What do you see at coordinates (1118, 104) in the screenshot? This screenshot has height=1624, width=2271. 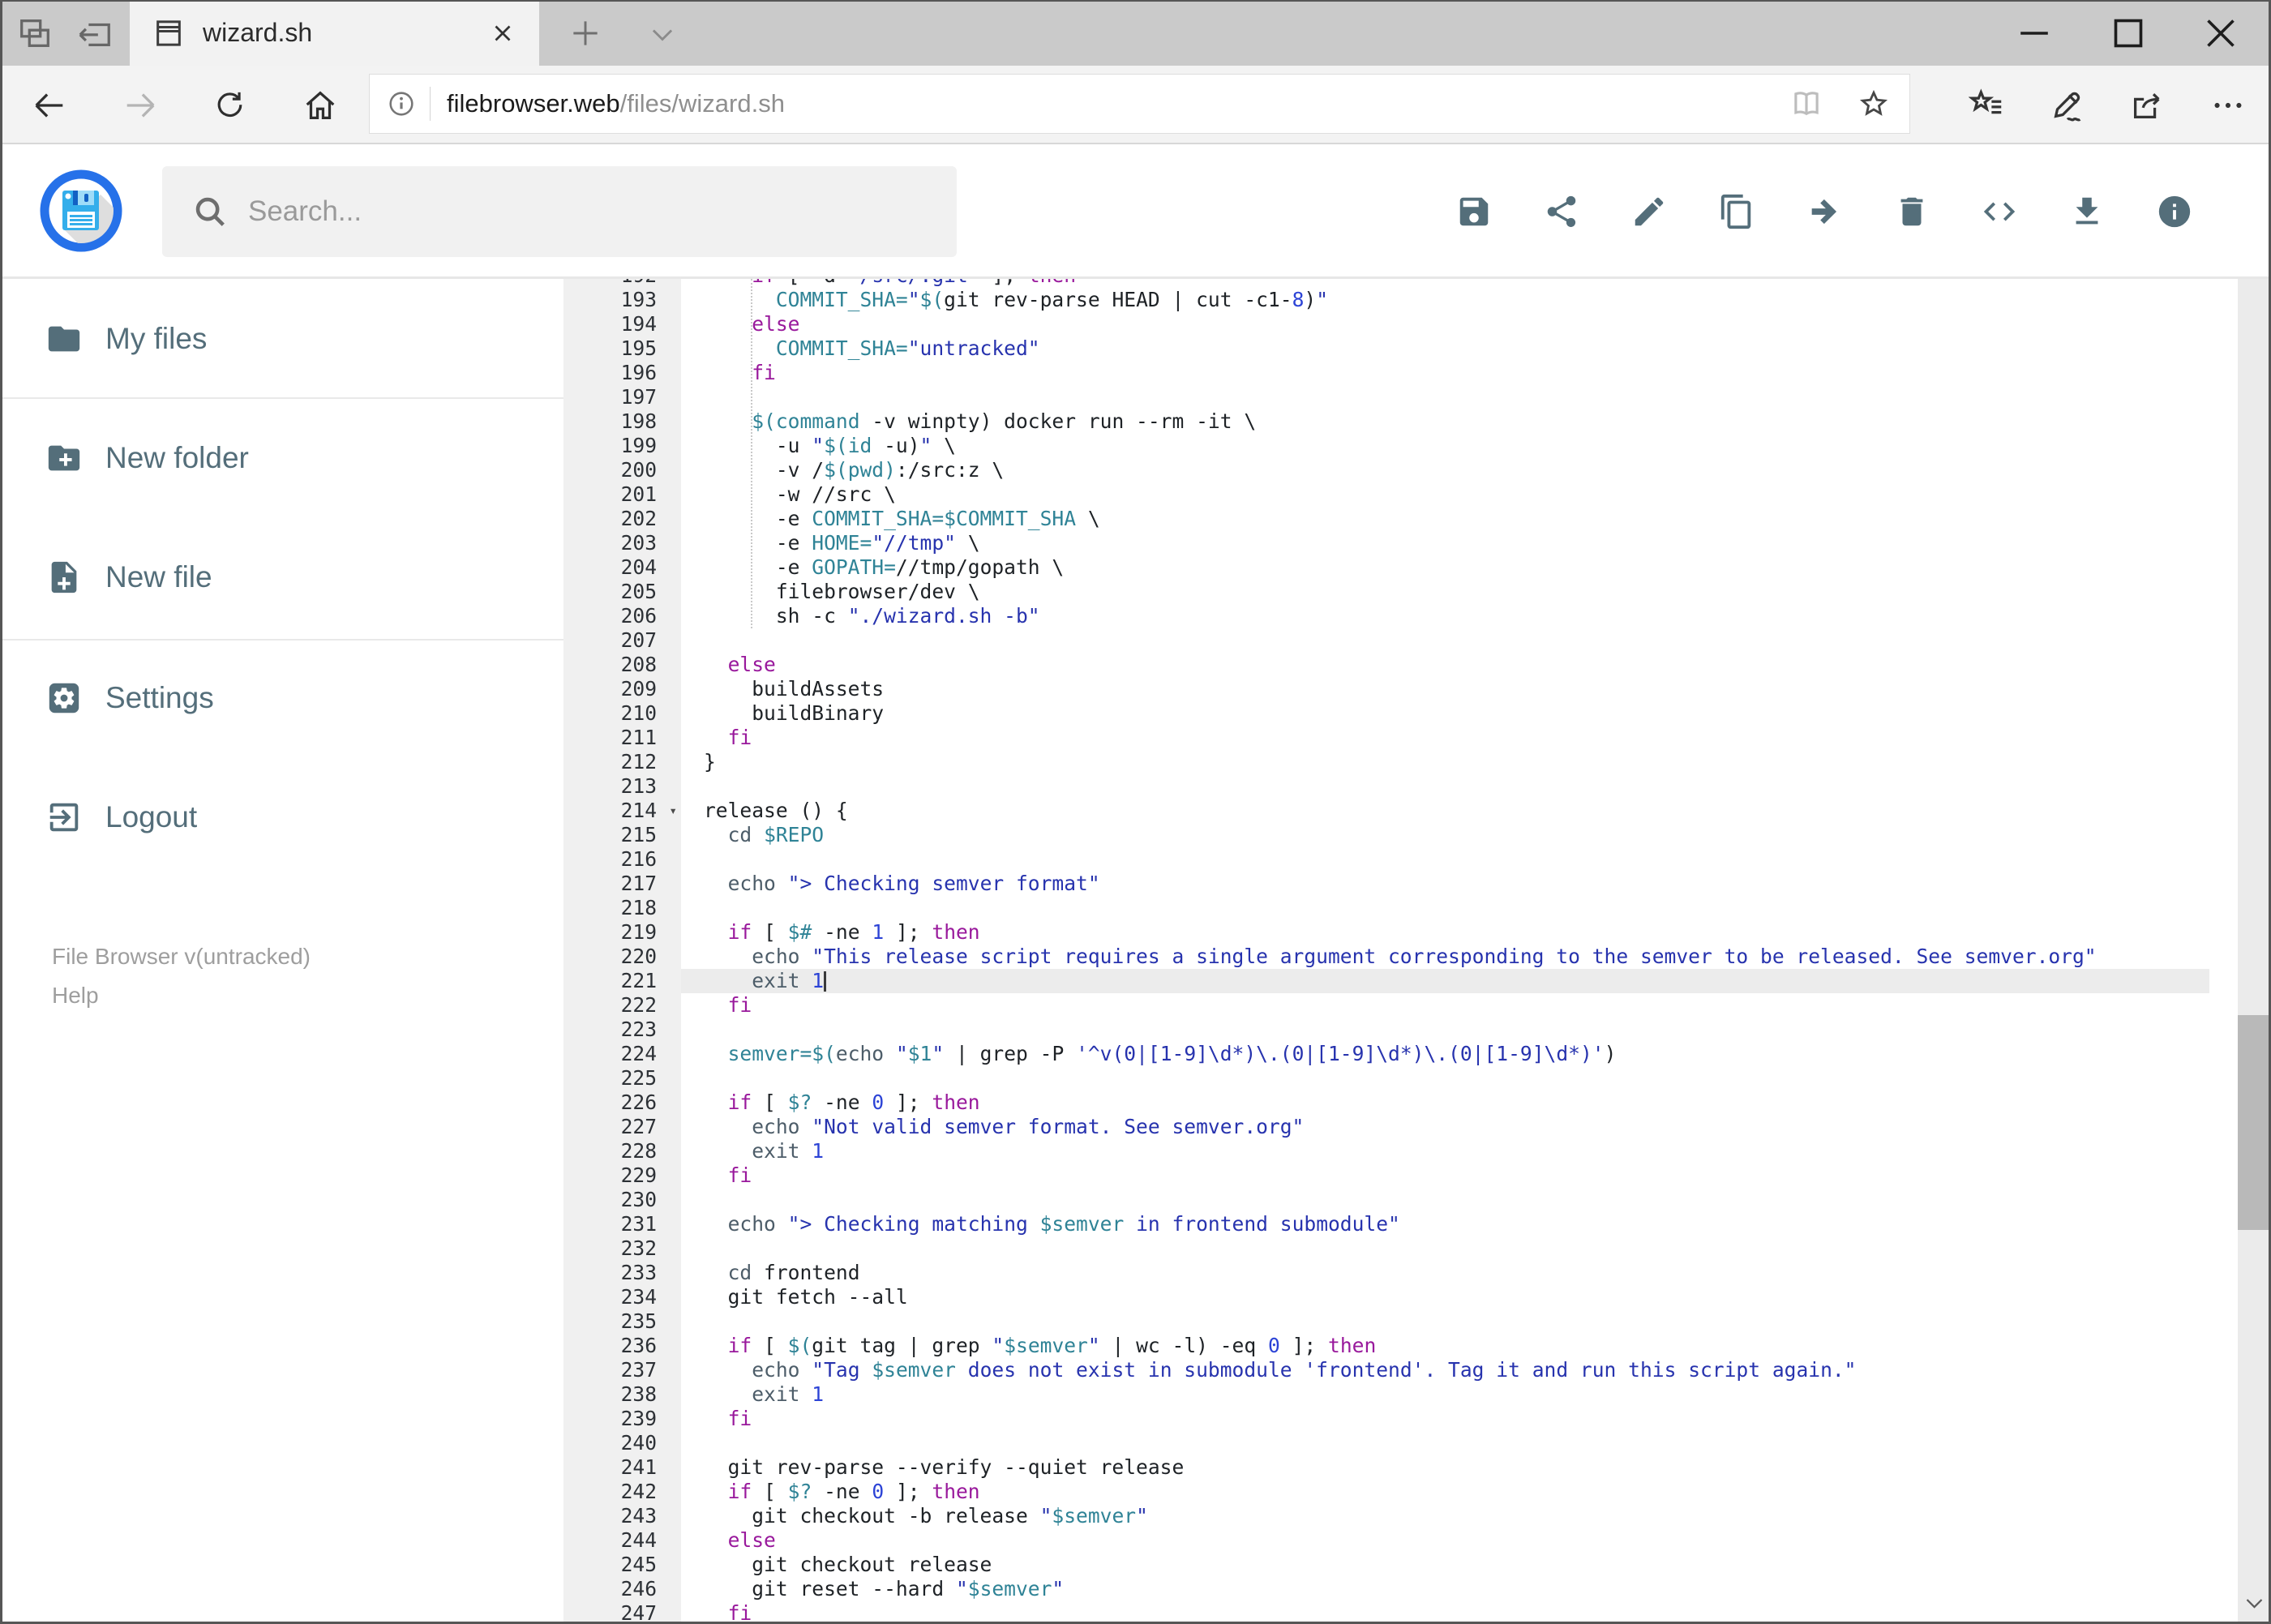 I see `url-text: filebrowser.web/files/wizard.sh` at bounding box center [1118, 104].